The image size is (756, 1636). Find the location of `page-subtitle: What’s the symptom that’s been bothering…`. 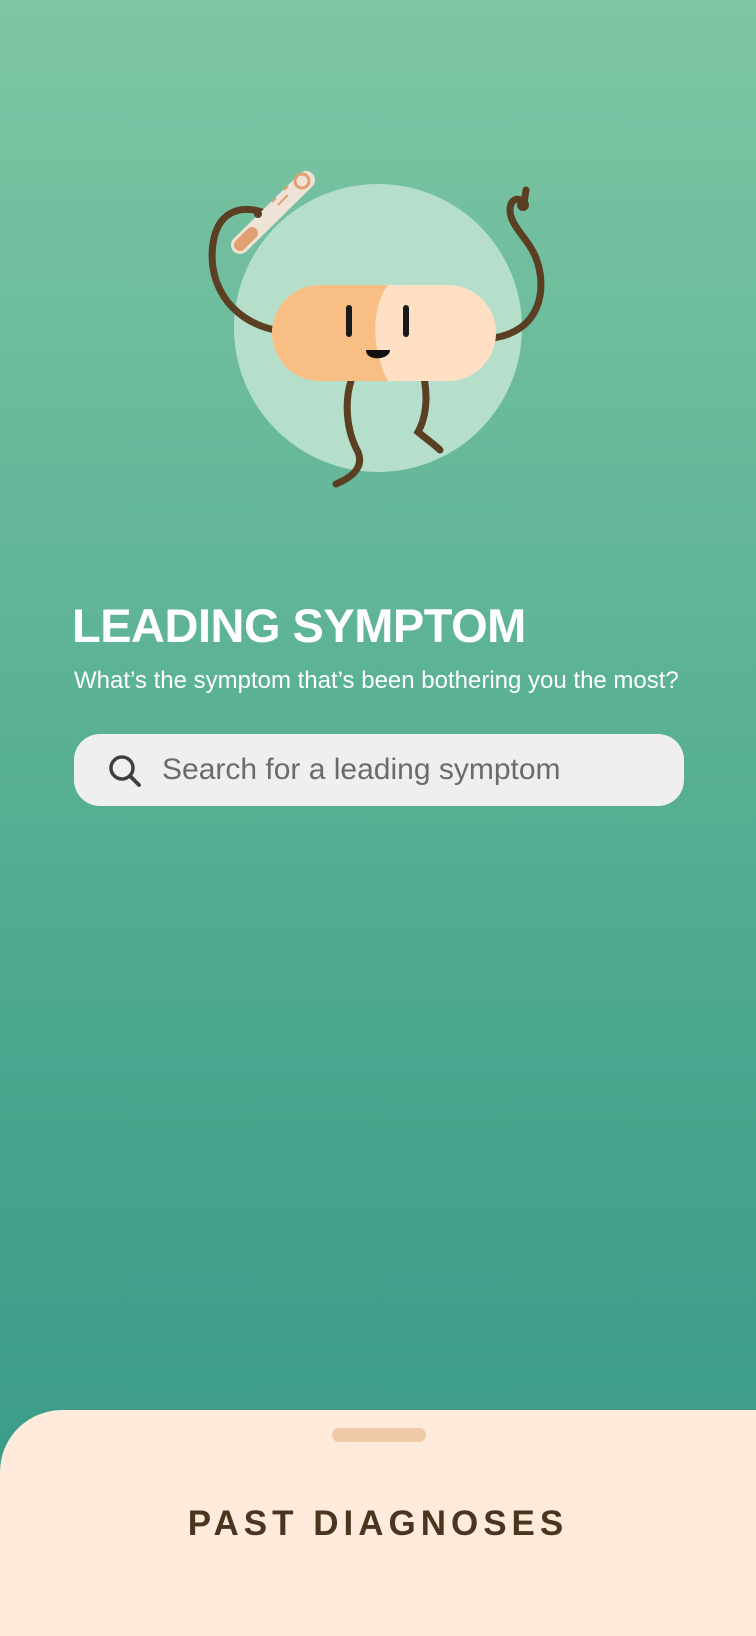

page-subtitle: What’s the symptom that’s been bothering… is located at coordinates (376, 680).